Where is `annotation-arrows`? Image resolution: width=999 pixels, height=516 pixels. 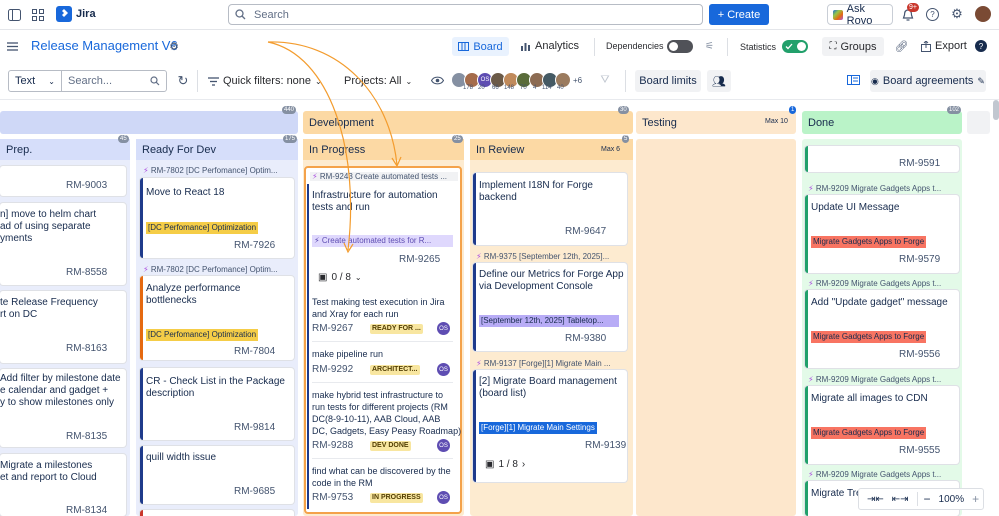
annotation-arrows is located at coordinates (334, 147).